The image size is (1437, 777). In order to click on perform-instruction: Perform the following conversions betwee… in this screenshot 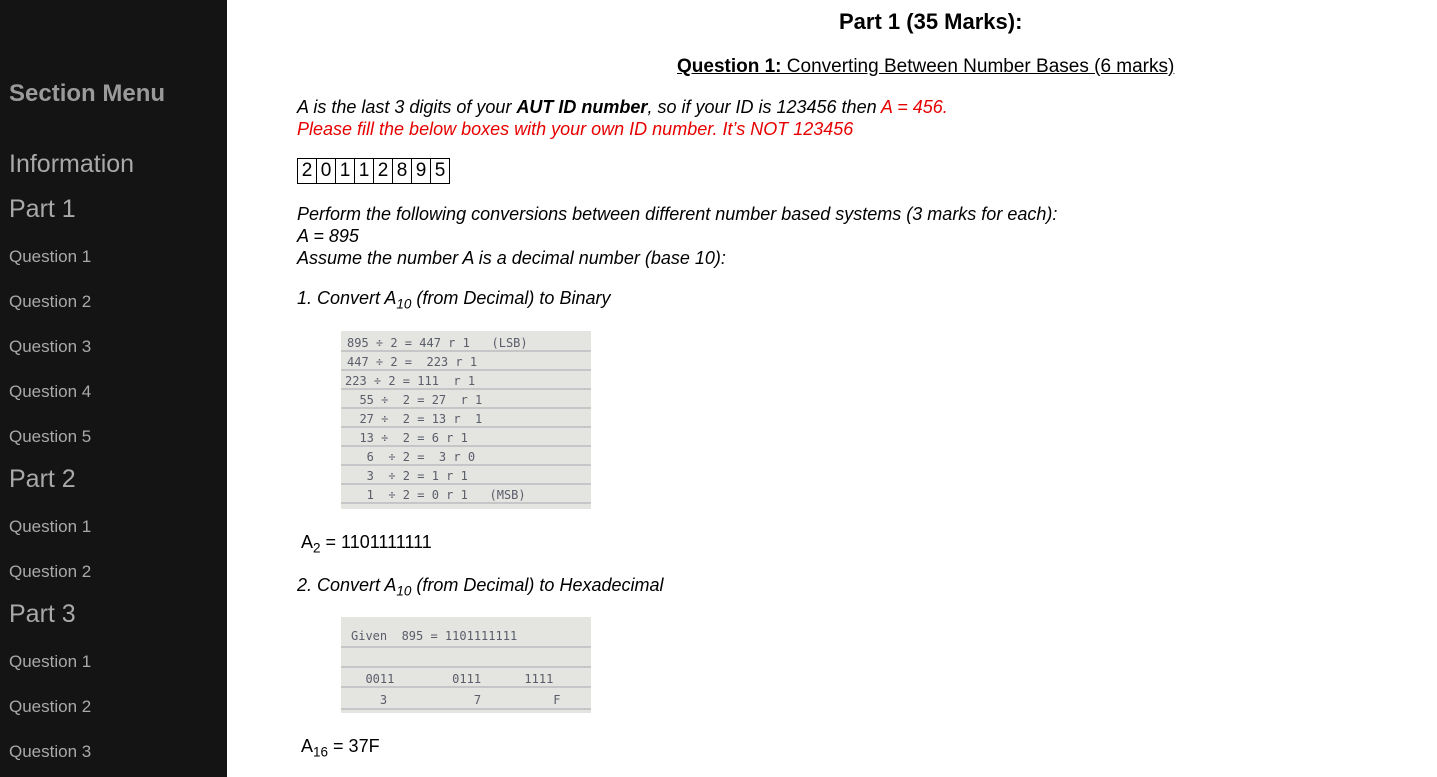, I will do `click(677, 214)`.